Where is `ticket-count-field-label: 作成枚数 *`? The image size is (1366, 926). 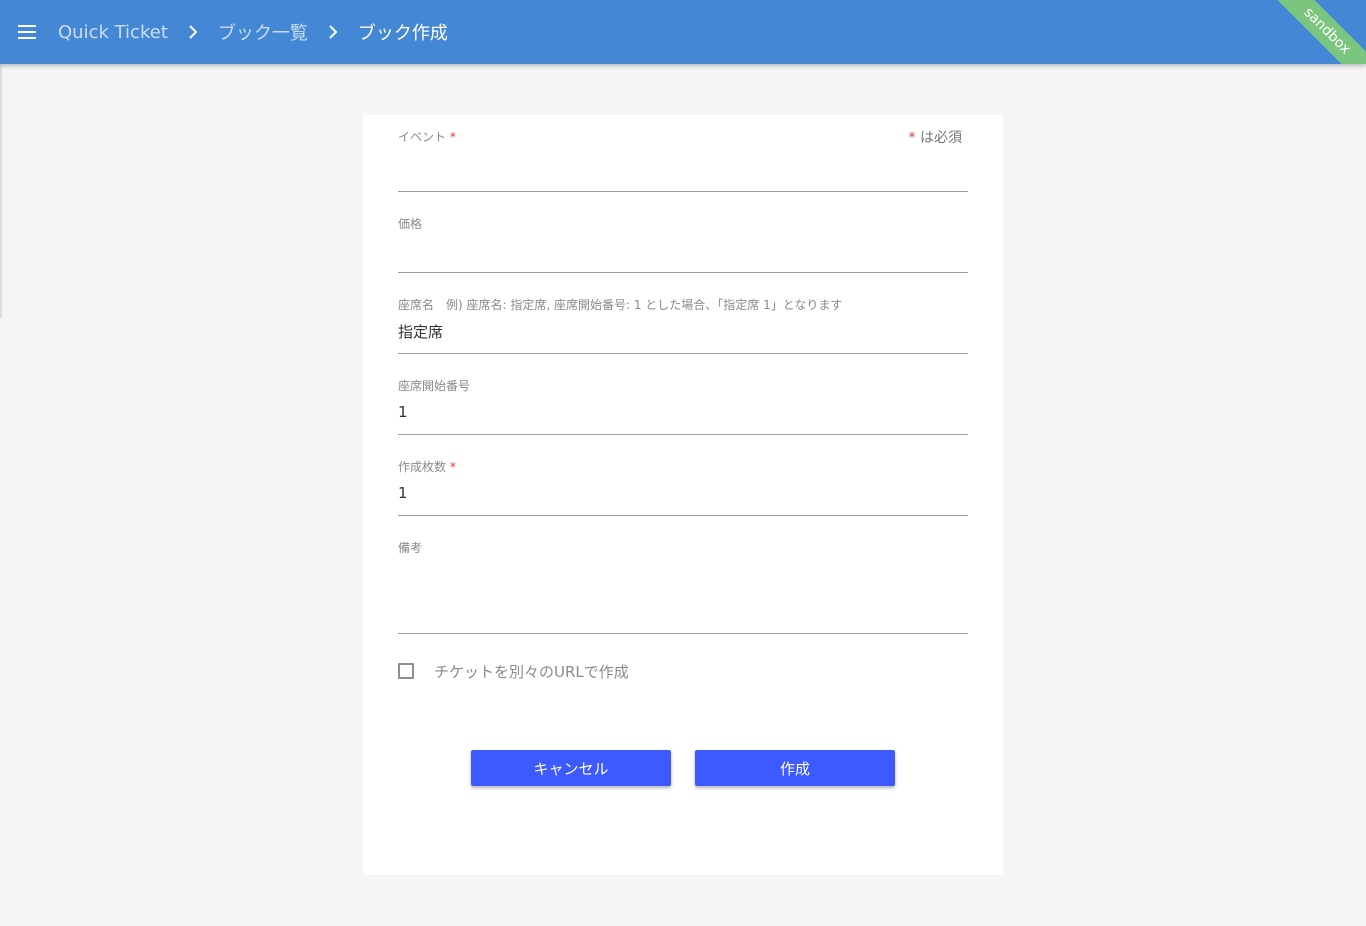
ticket-count-field-label: 作成枚数 * is located at coordinates (427, 466).